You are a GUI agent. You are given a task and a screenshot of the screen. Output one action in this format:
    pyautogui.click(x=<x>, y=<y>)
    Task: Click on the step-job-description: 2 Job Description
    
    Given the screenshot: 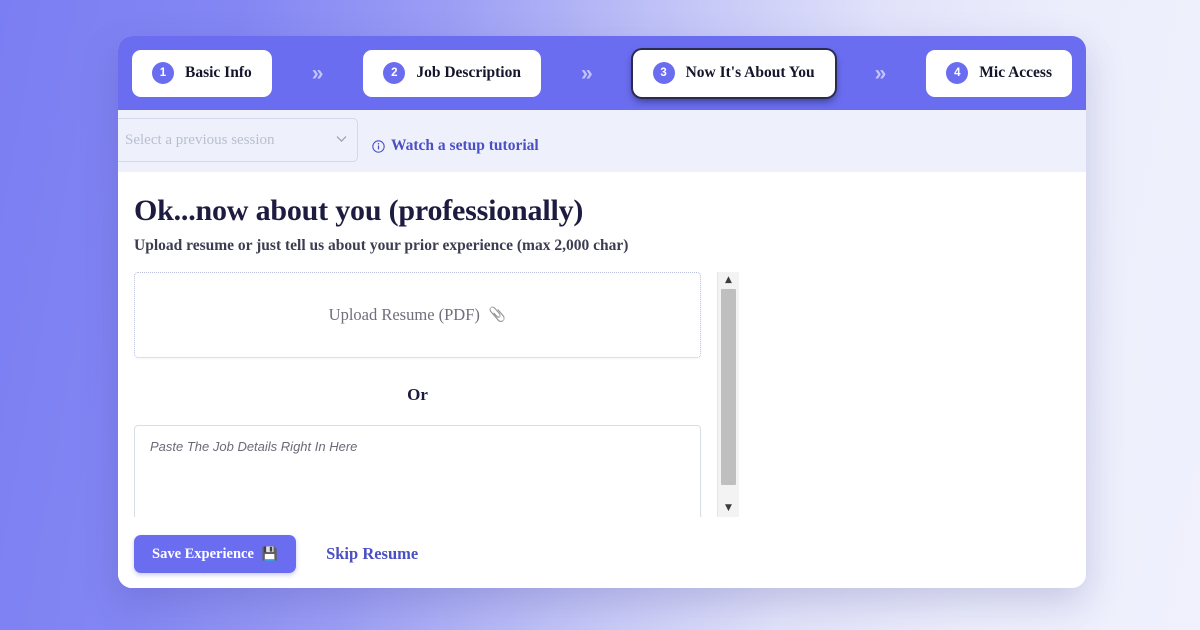 What is the action you would take?
    pyautogui.click(x=452, y=73)
    